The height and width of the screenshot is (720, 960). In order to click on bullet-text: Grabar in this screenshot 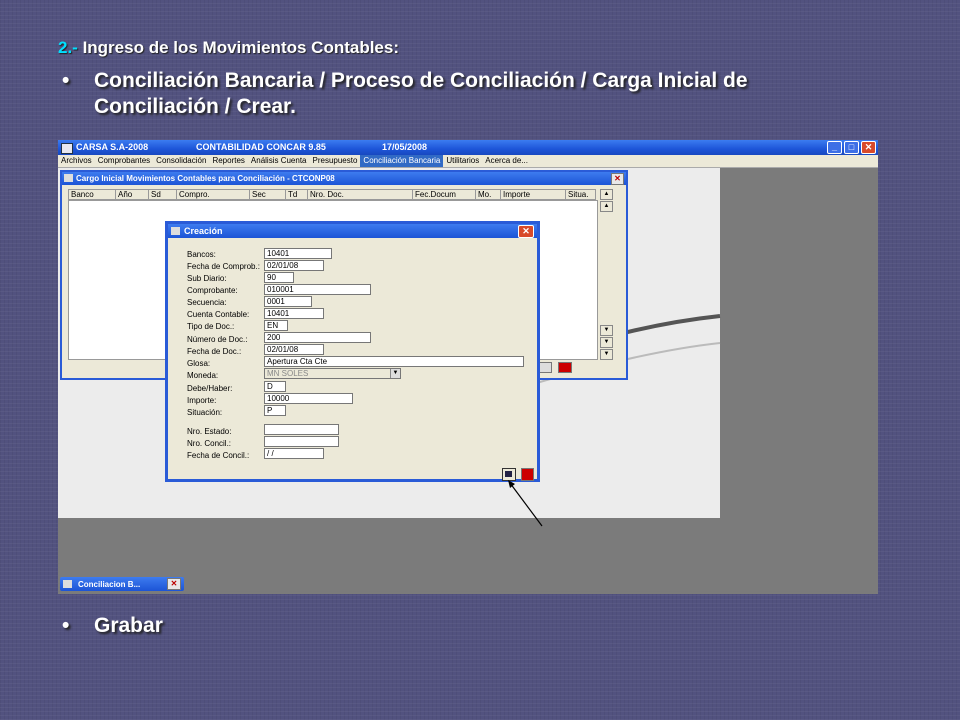, I will do `click(128, 625)`.